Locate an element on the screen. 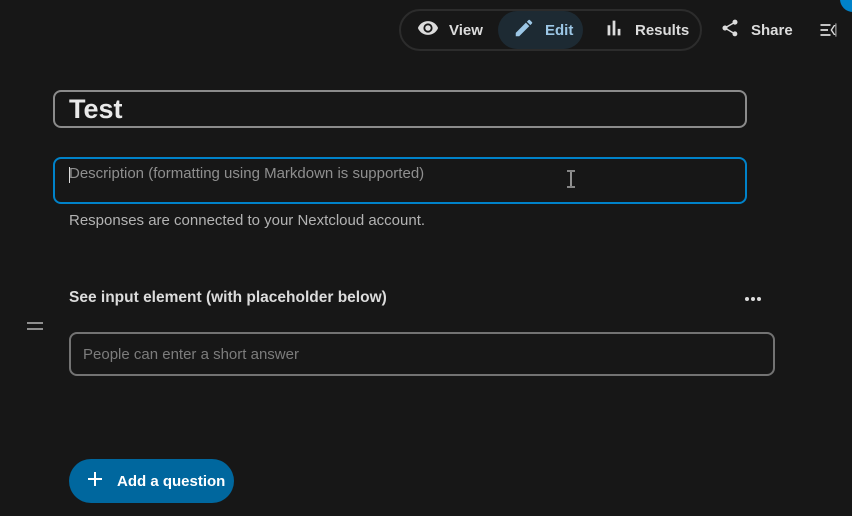  drag-handle-icon is located at coordinates (35, 327).